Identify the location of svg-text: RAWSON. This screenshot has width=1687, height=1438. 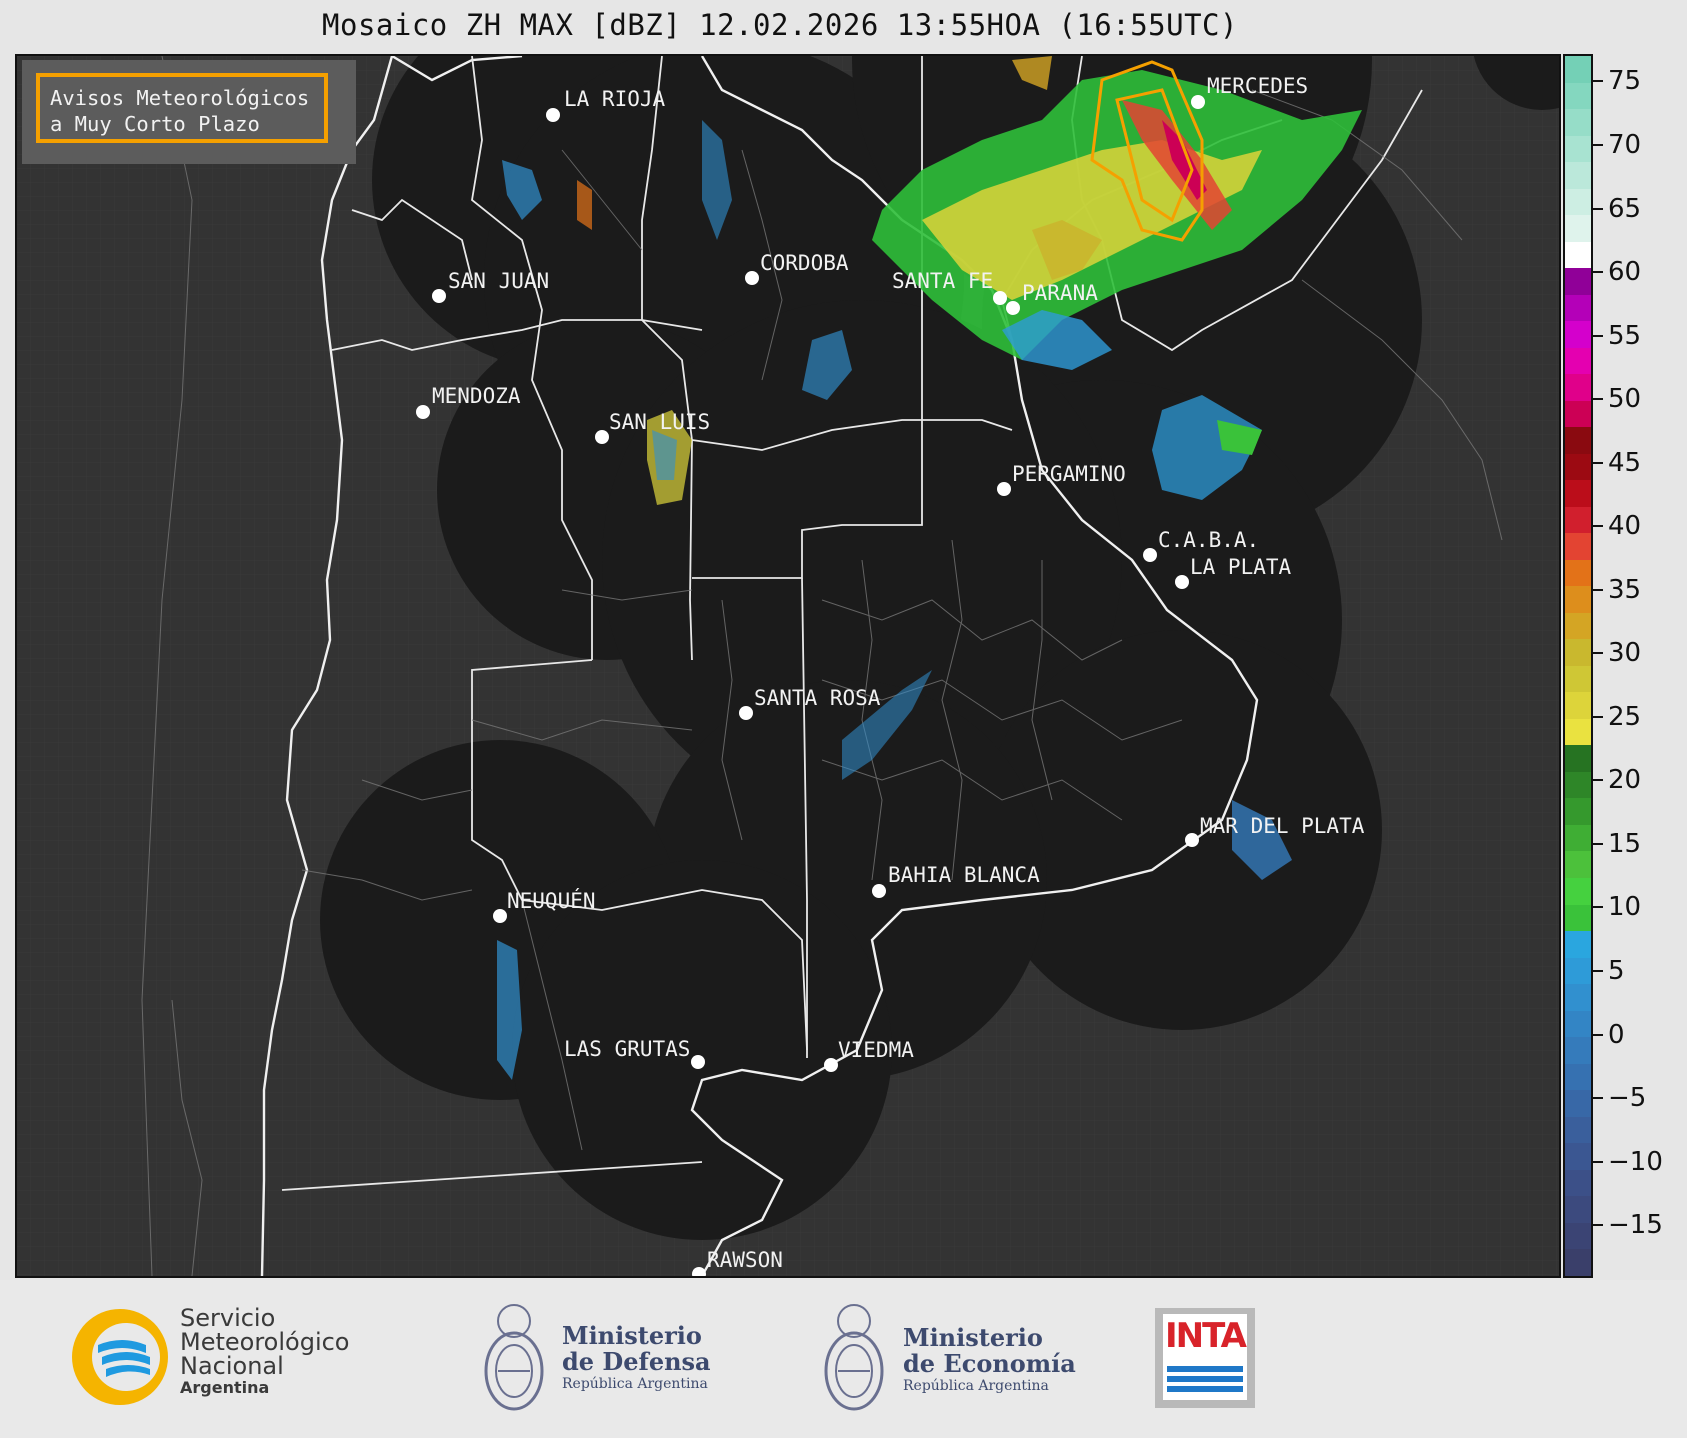
(745, 1260).